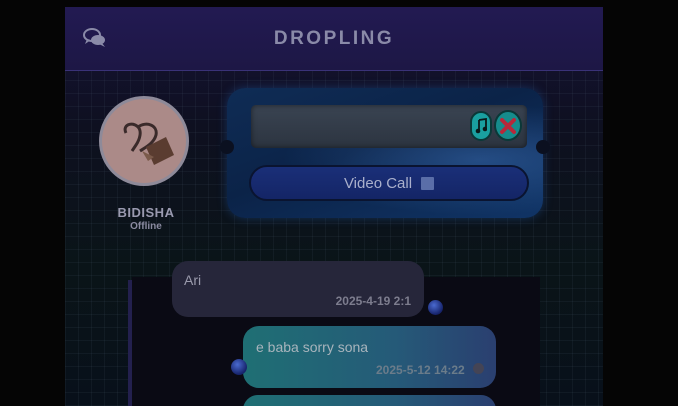 This screenshot has height=406, width=678. Describe the element at coordinates (298, 289) in the screenshot. I see `message-incoming: Ari 2025-4-19 2:1` at that location.